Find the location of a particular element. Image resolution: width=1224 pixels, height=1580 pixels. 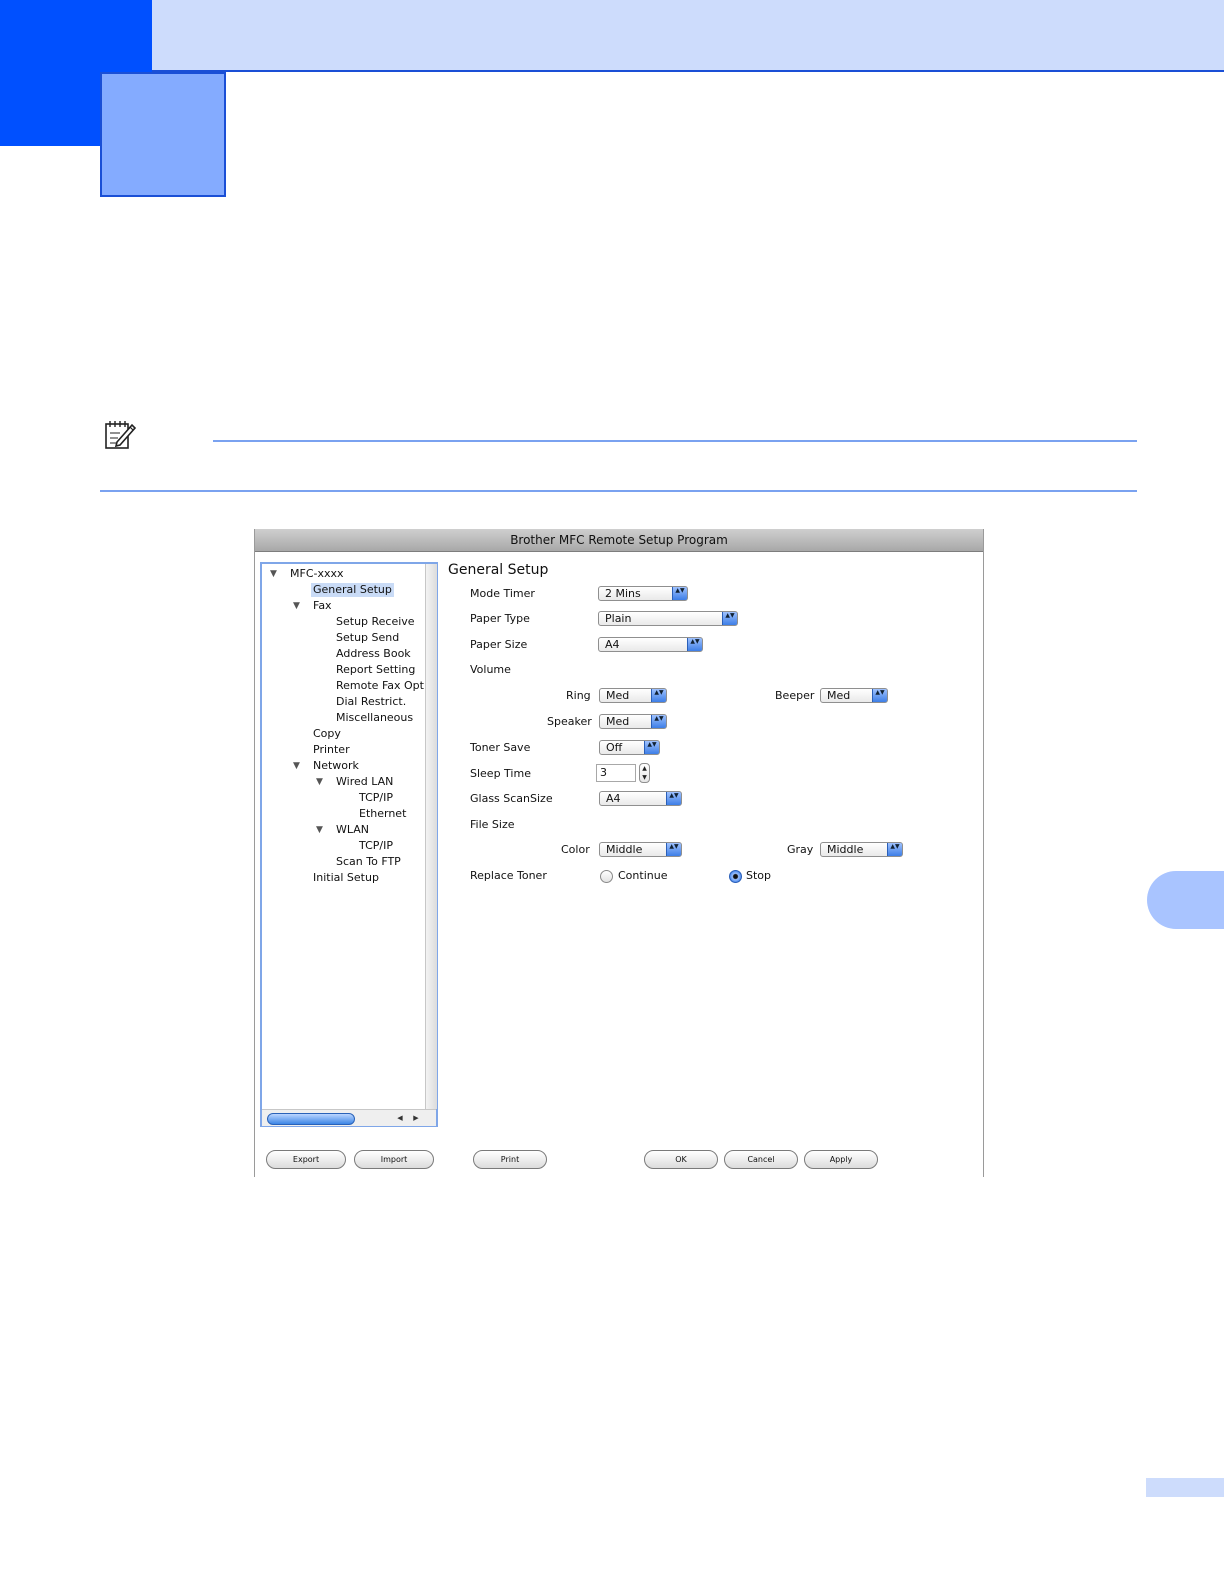

speaker-value: Med is located at coordinates (618, 721).